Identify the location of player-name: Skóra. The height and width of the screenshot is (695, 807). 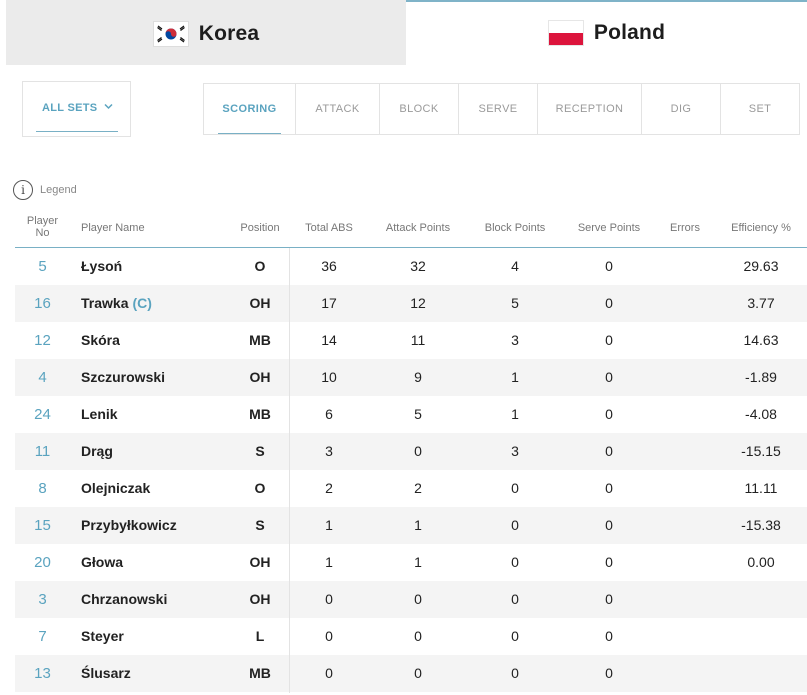
(100, 340).